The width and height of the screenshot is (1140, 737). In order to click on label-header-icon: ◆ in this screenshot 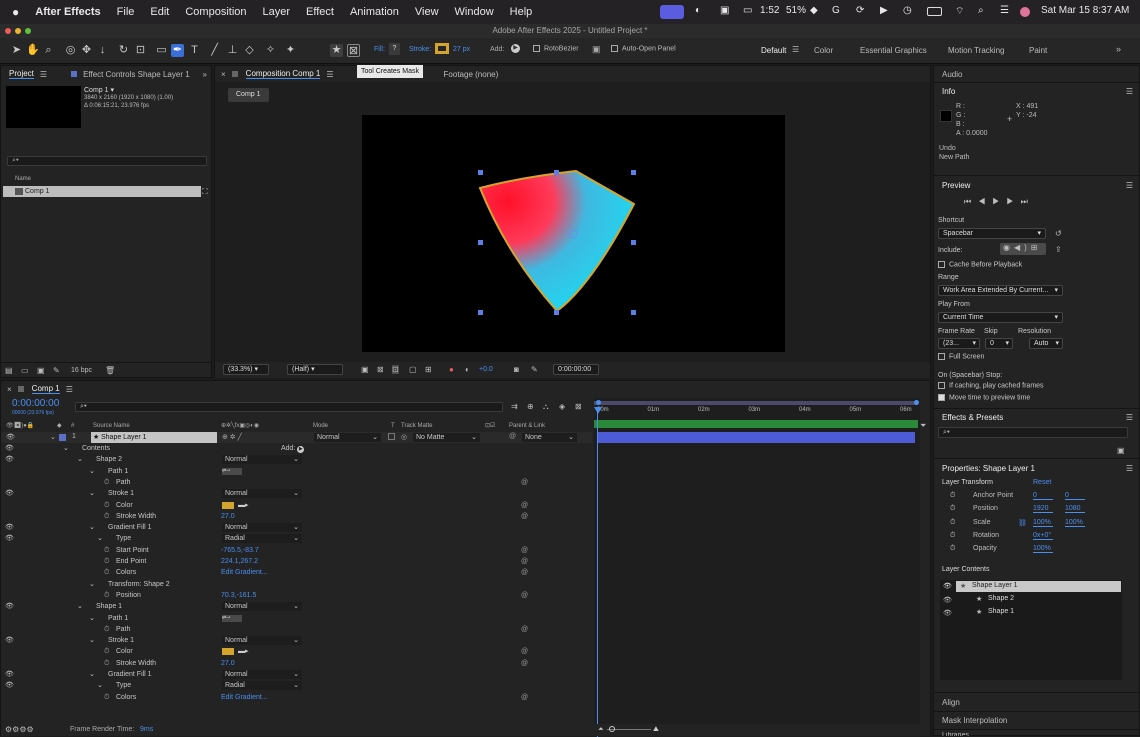, I will do `click(59, 426)`.